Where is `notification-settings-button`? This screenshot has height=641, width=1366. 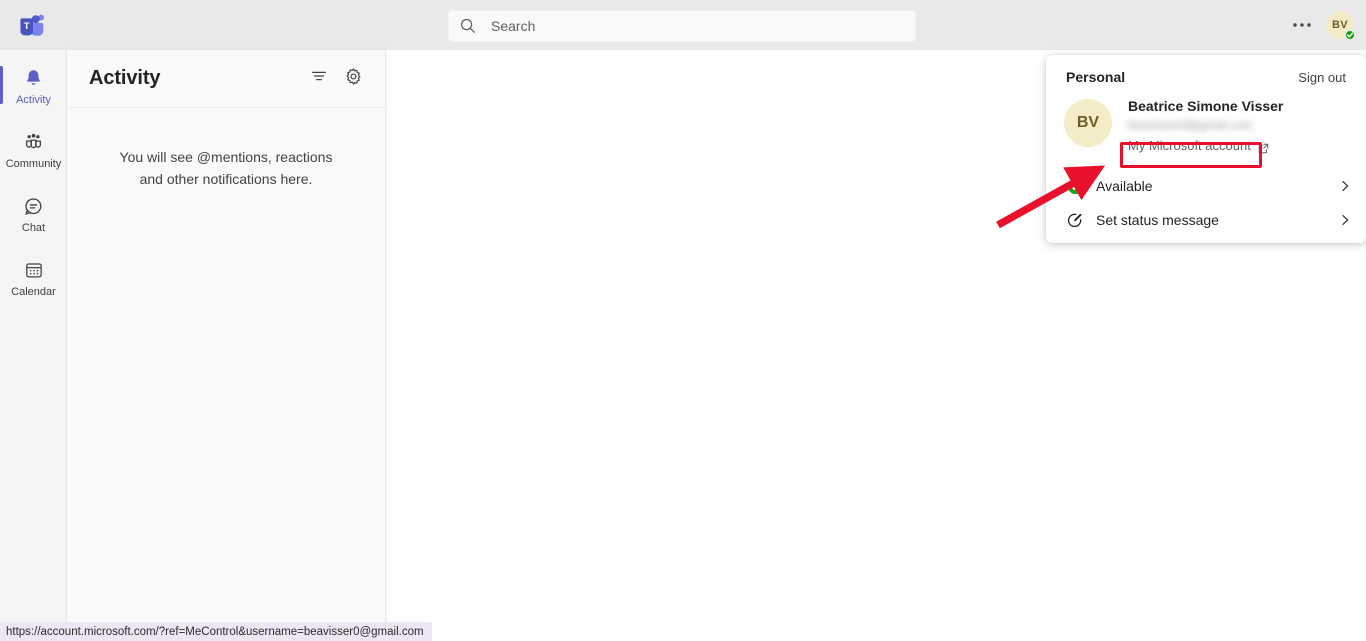 notification-settings-button is located at coordinates (353, 79).